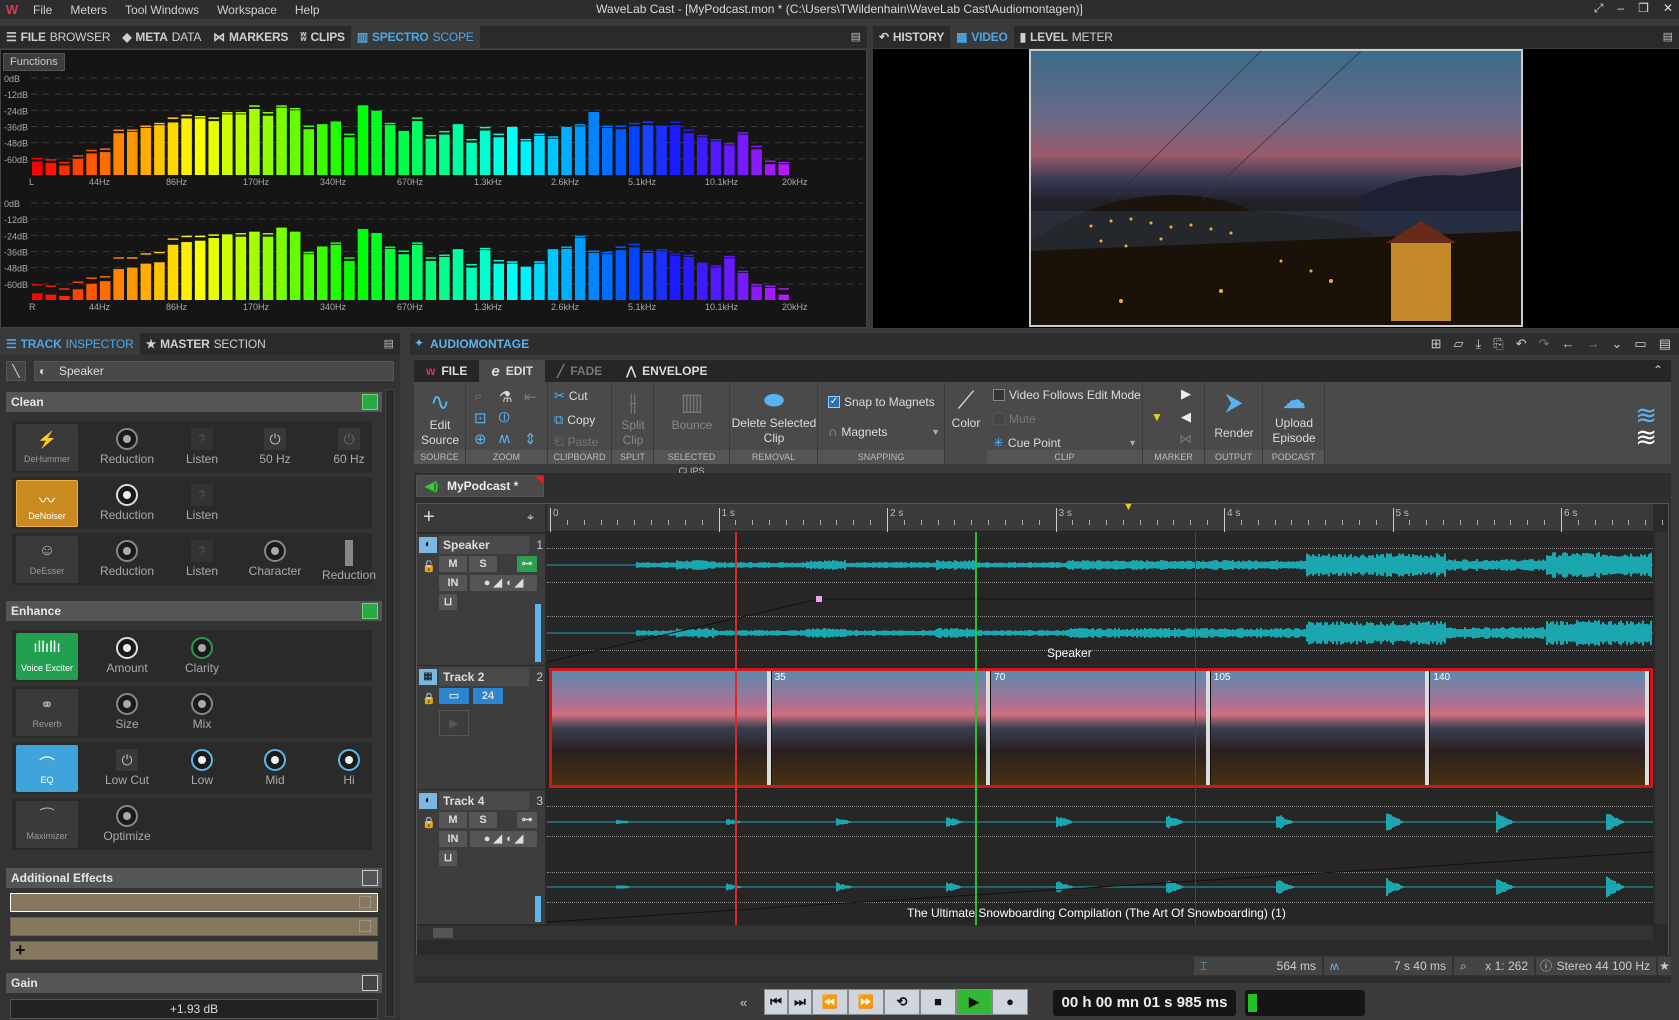 The height and width of the screenshot is (1020, 1679). I want to click on restore-icon: ❐, so click(1643, 8).